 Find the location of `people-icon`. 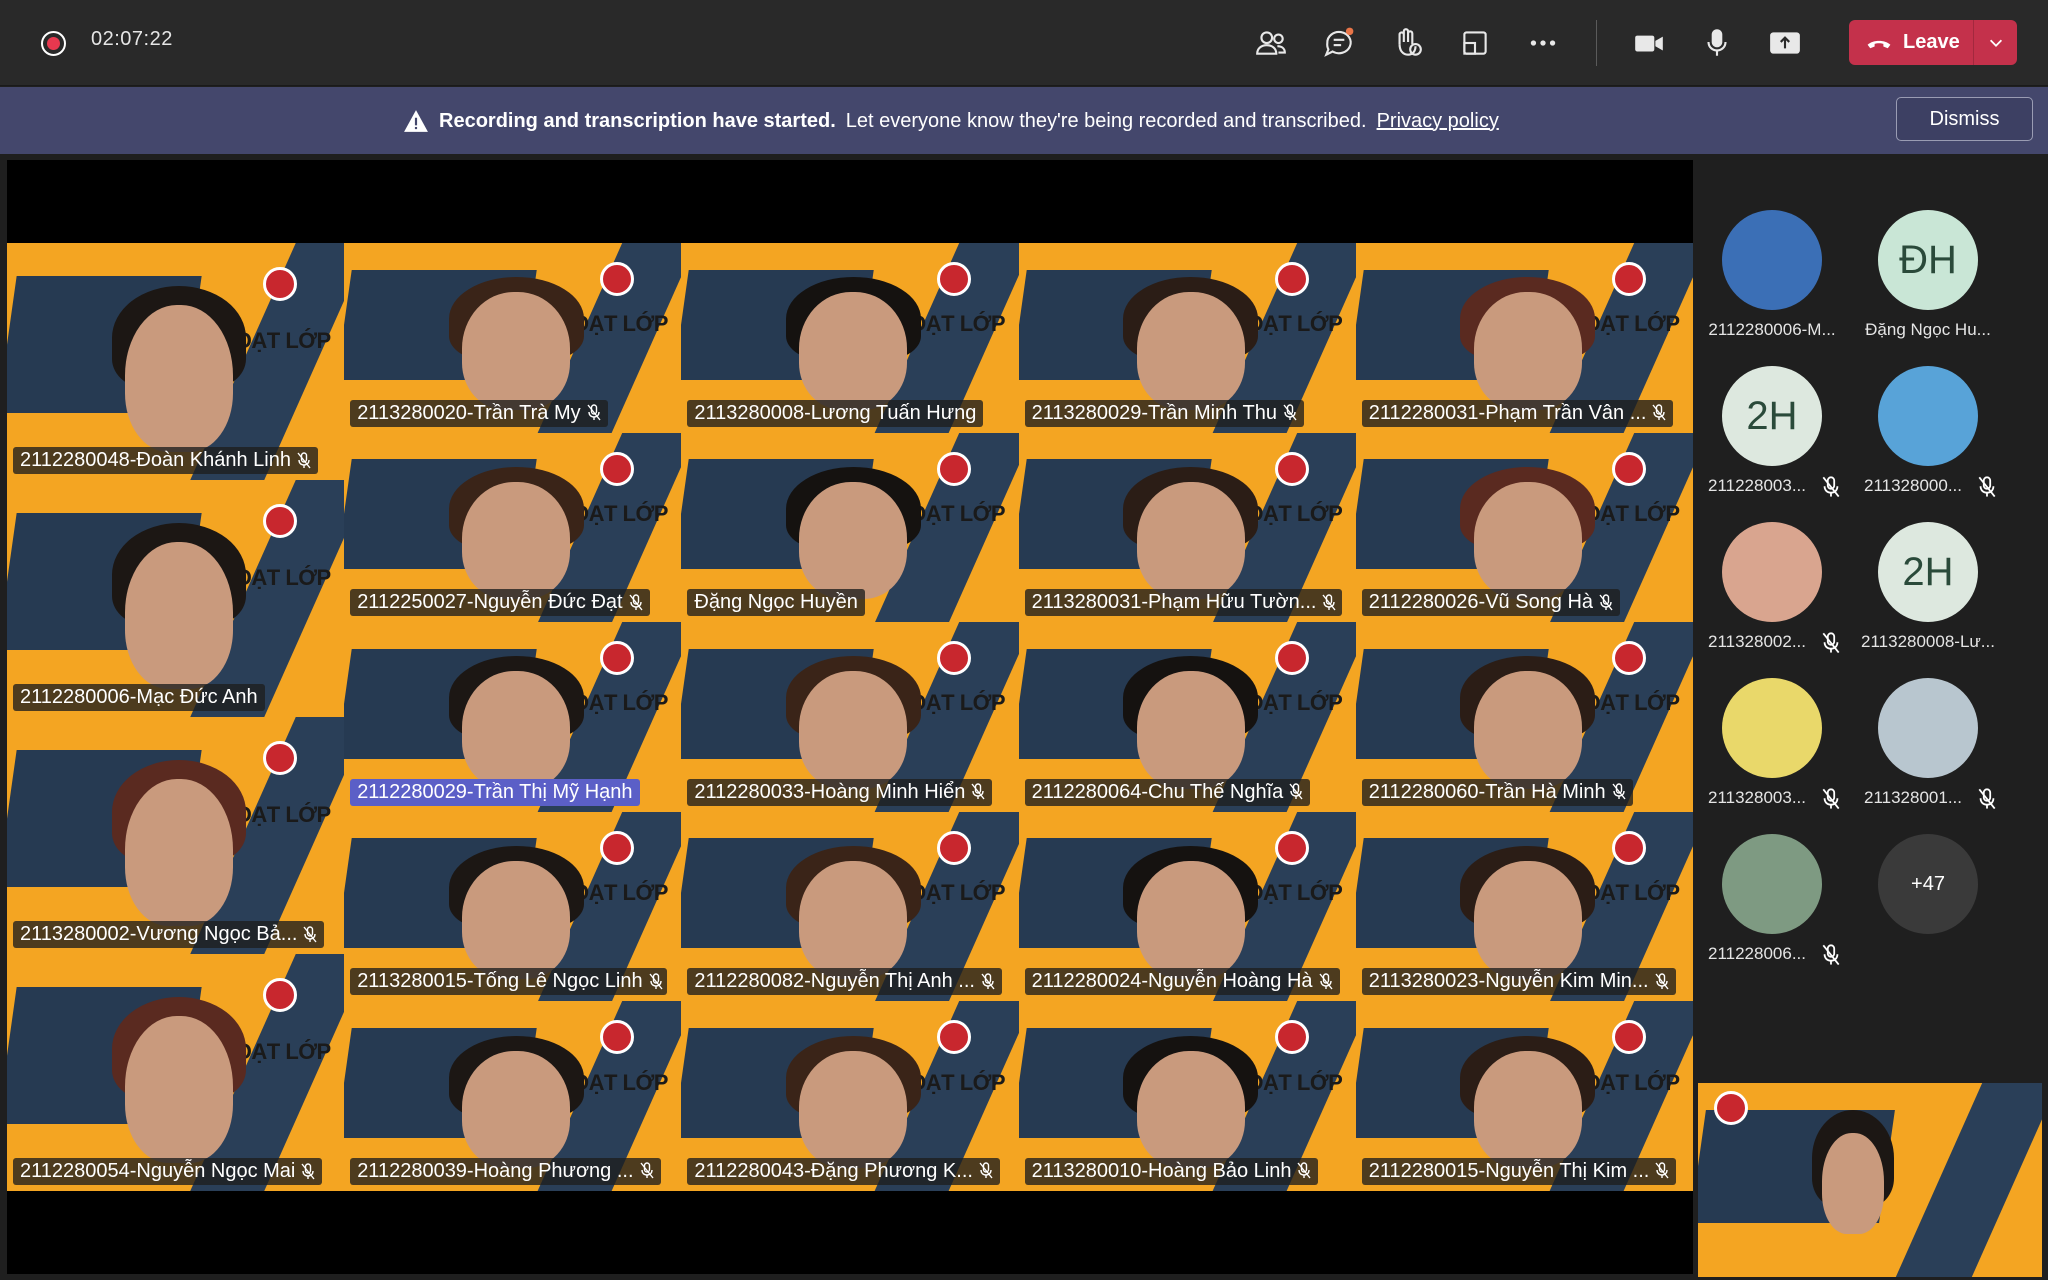

people-icon is located at coordinates (1271, 43).